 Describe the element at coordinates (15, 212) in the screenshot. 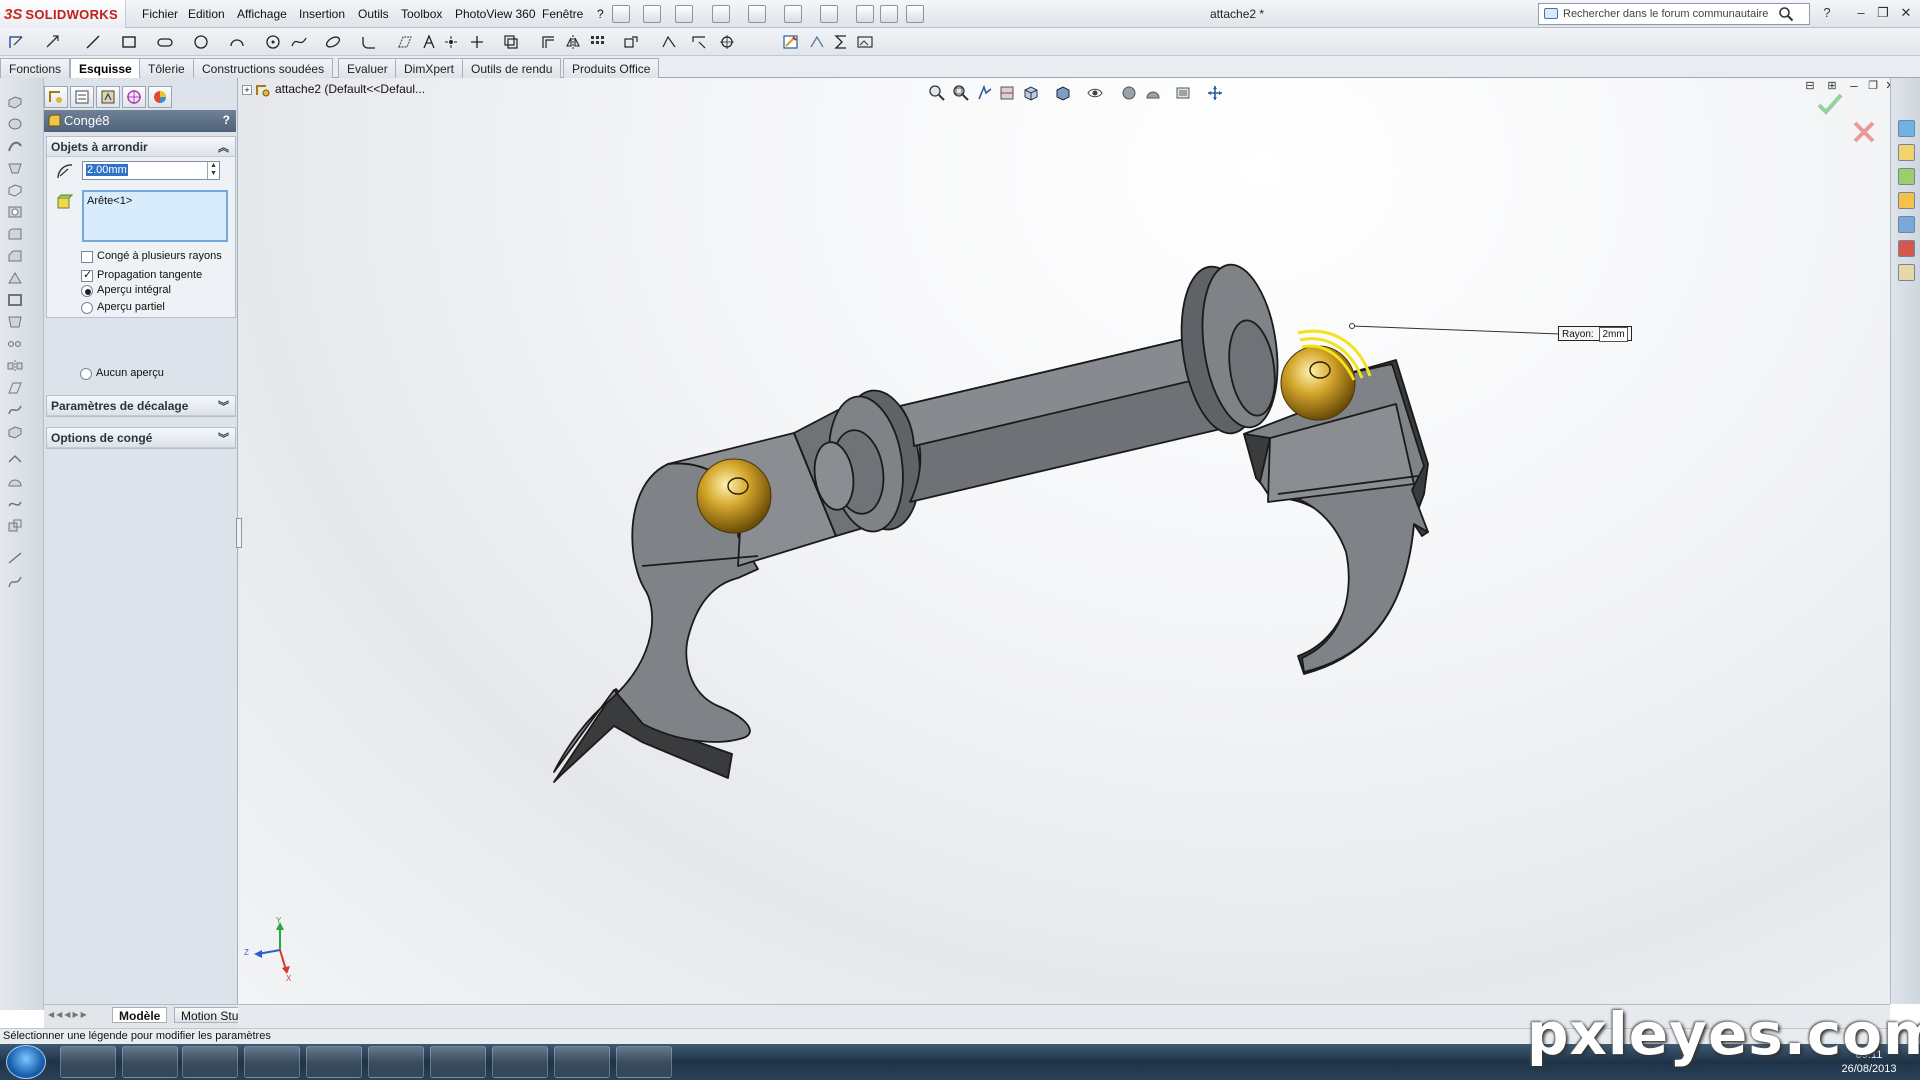

I see `hole-wizard-icon` at that location.